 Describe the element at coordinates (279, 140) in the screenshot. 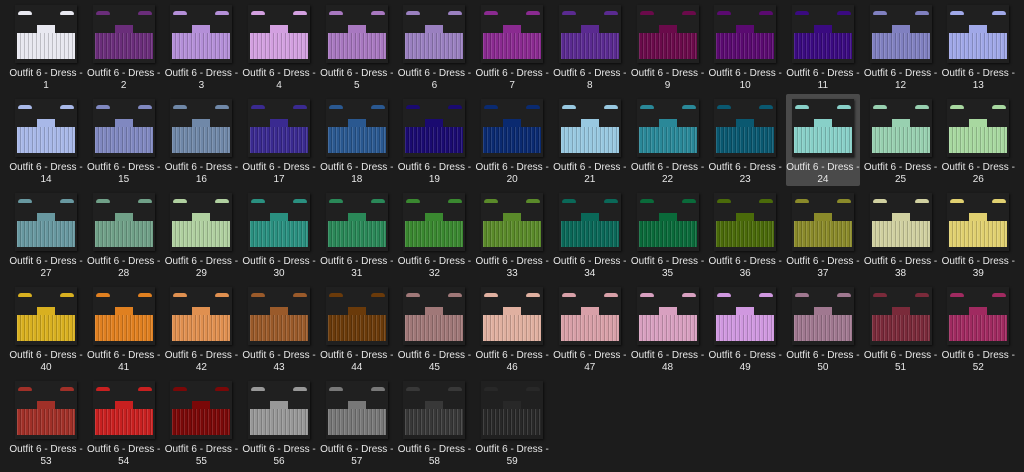

I see `file-item: Outfit 6 - Dress - 17` at that location.